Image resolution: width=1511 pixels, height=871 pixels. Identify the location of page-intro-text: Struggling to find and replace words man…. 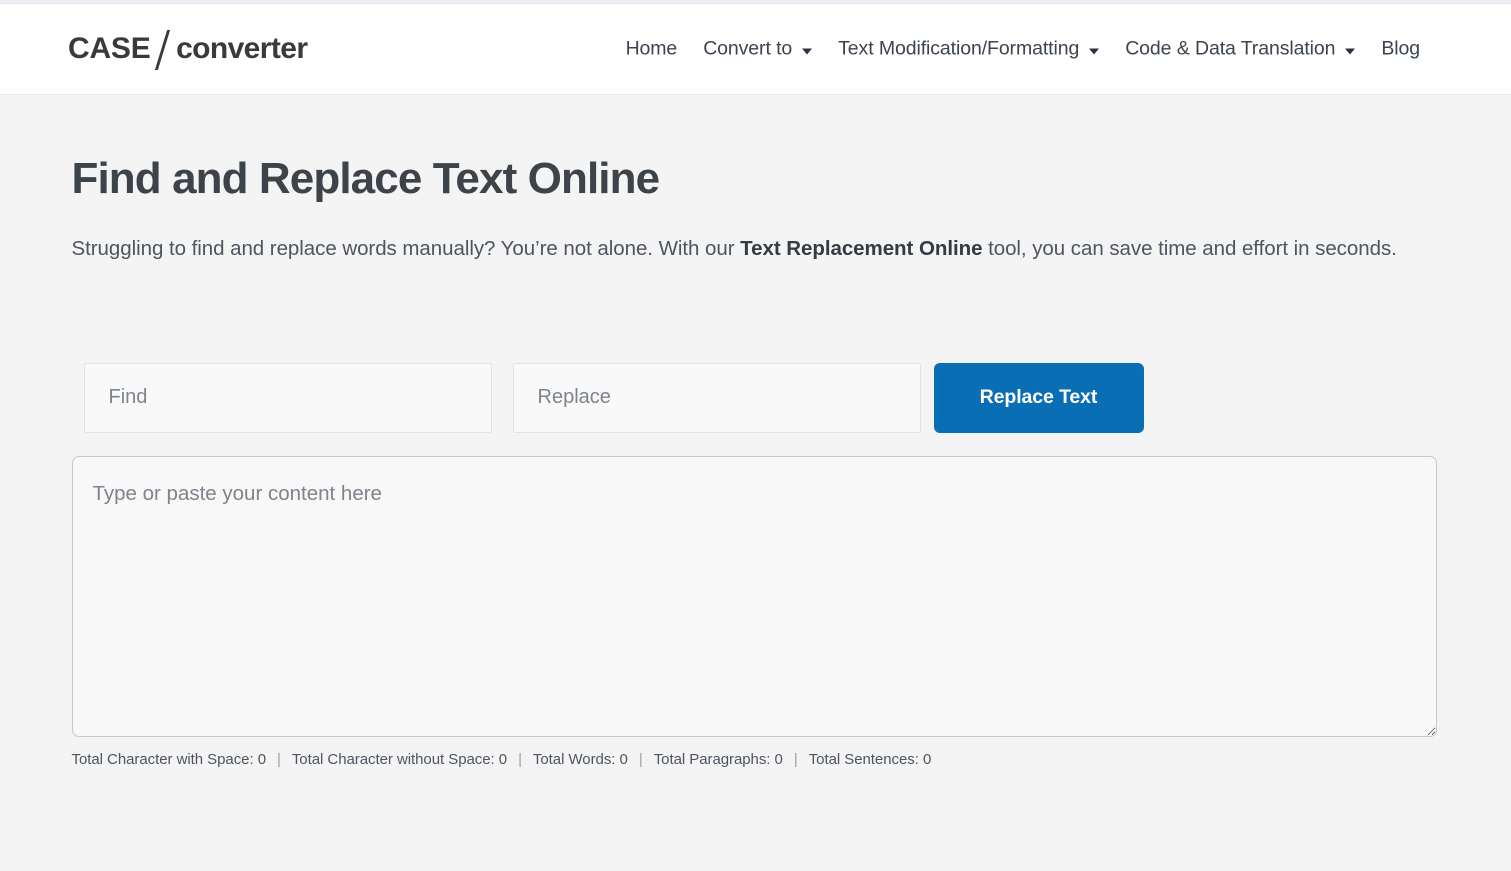
(752, 249).